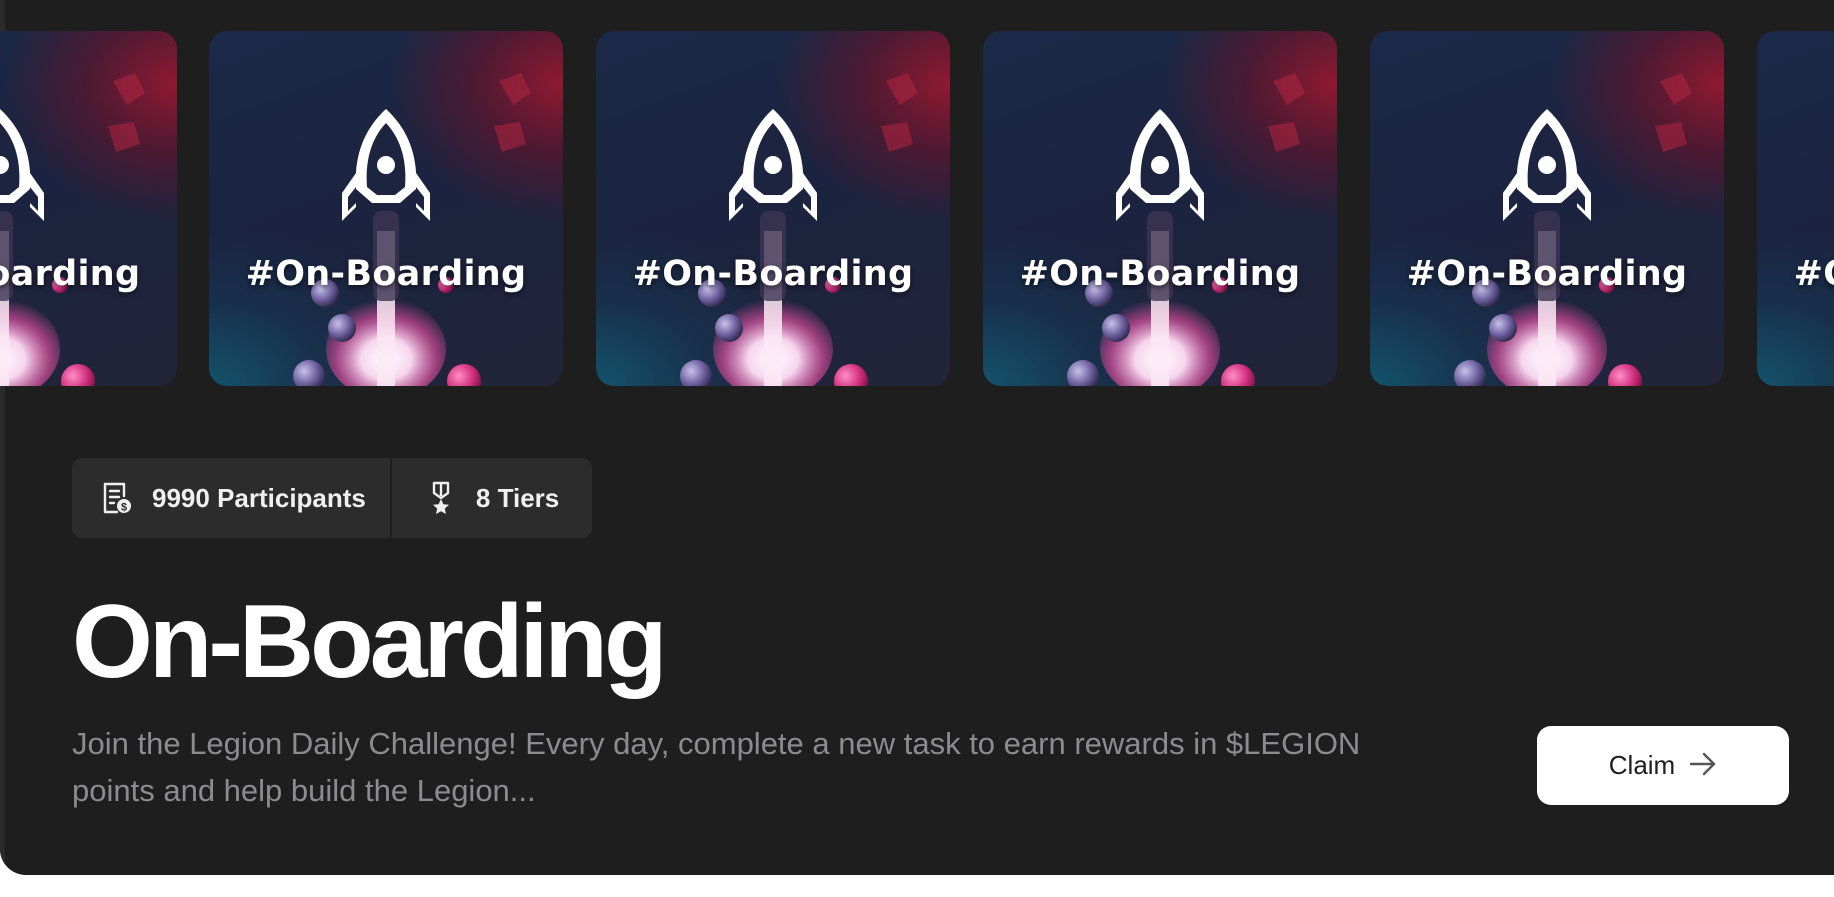 The height and width of the screenshot is (897, 1834). What do you see at coordinates (1642, 765) in the screenshot?
I see `claim-button-label: Claim` at bounding box center [1642, 765].